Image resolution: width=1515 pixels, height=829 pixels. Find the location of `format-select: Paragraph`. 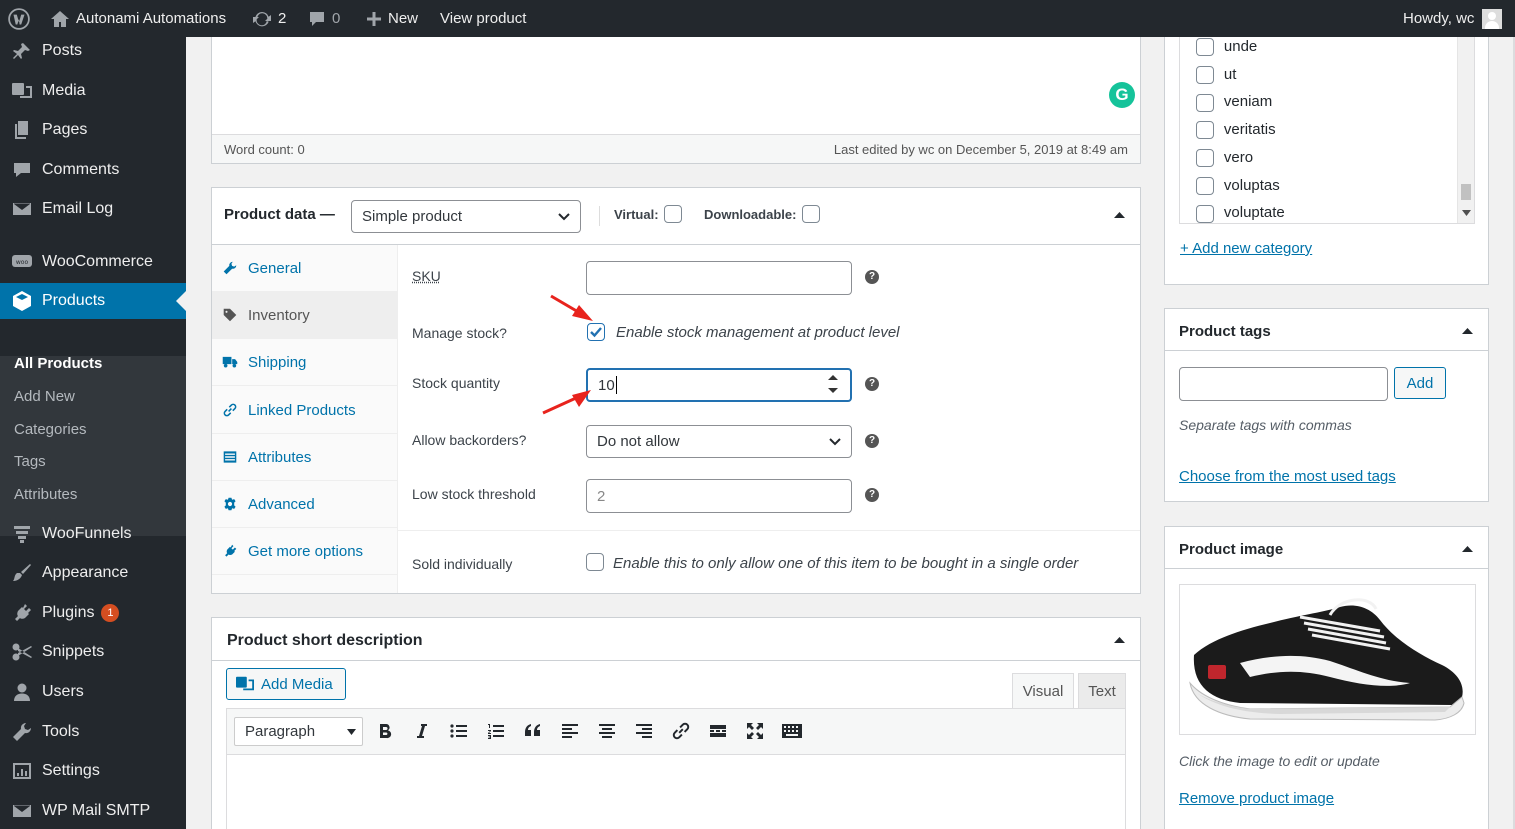

format-select: Paragraph is located at coordinates (298, 731).